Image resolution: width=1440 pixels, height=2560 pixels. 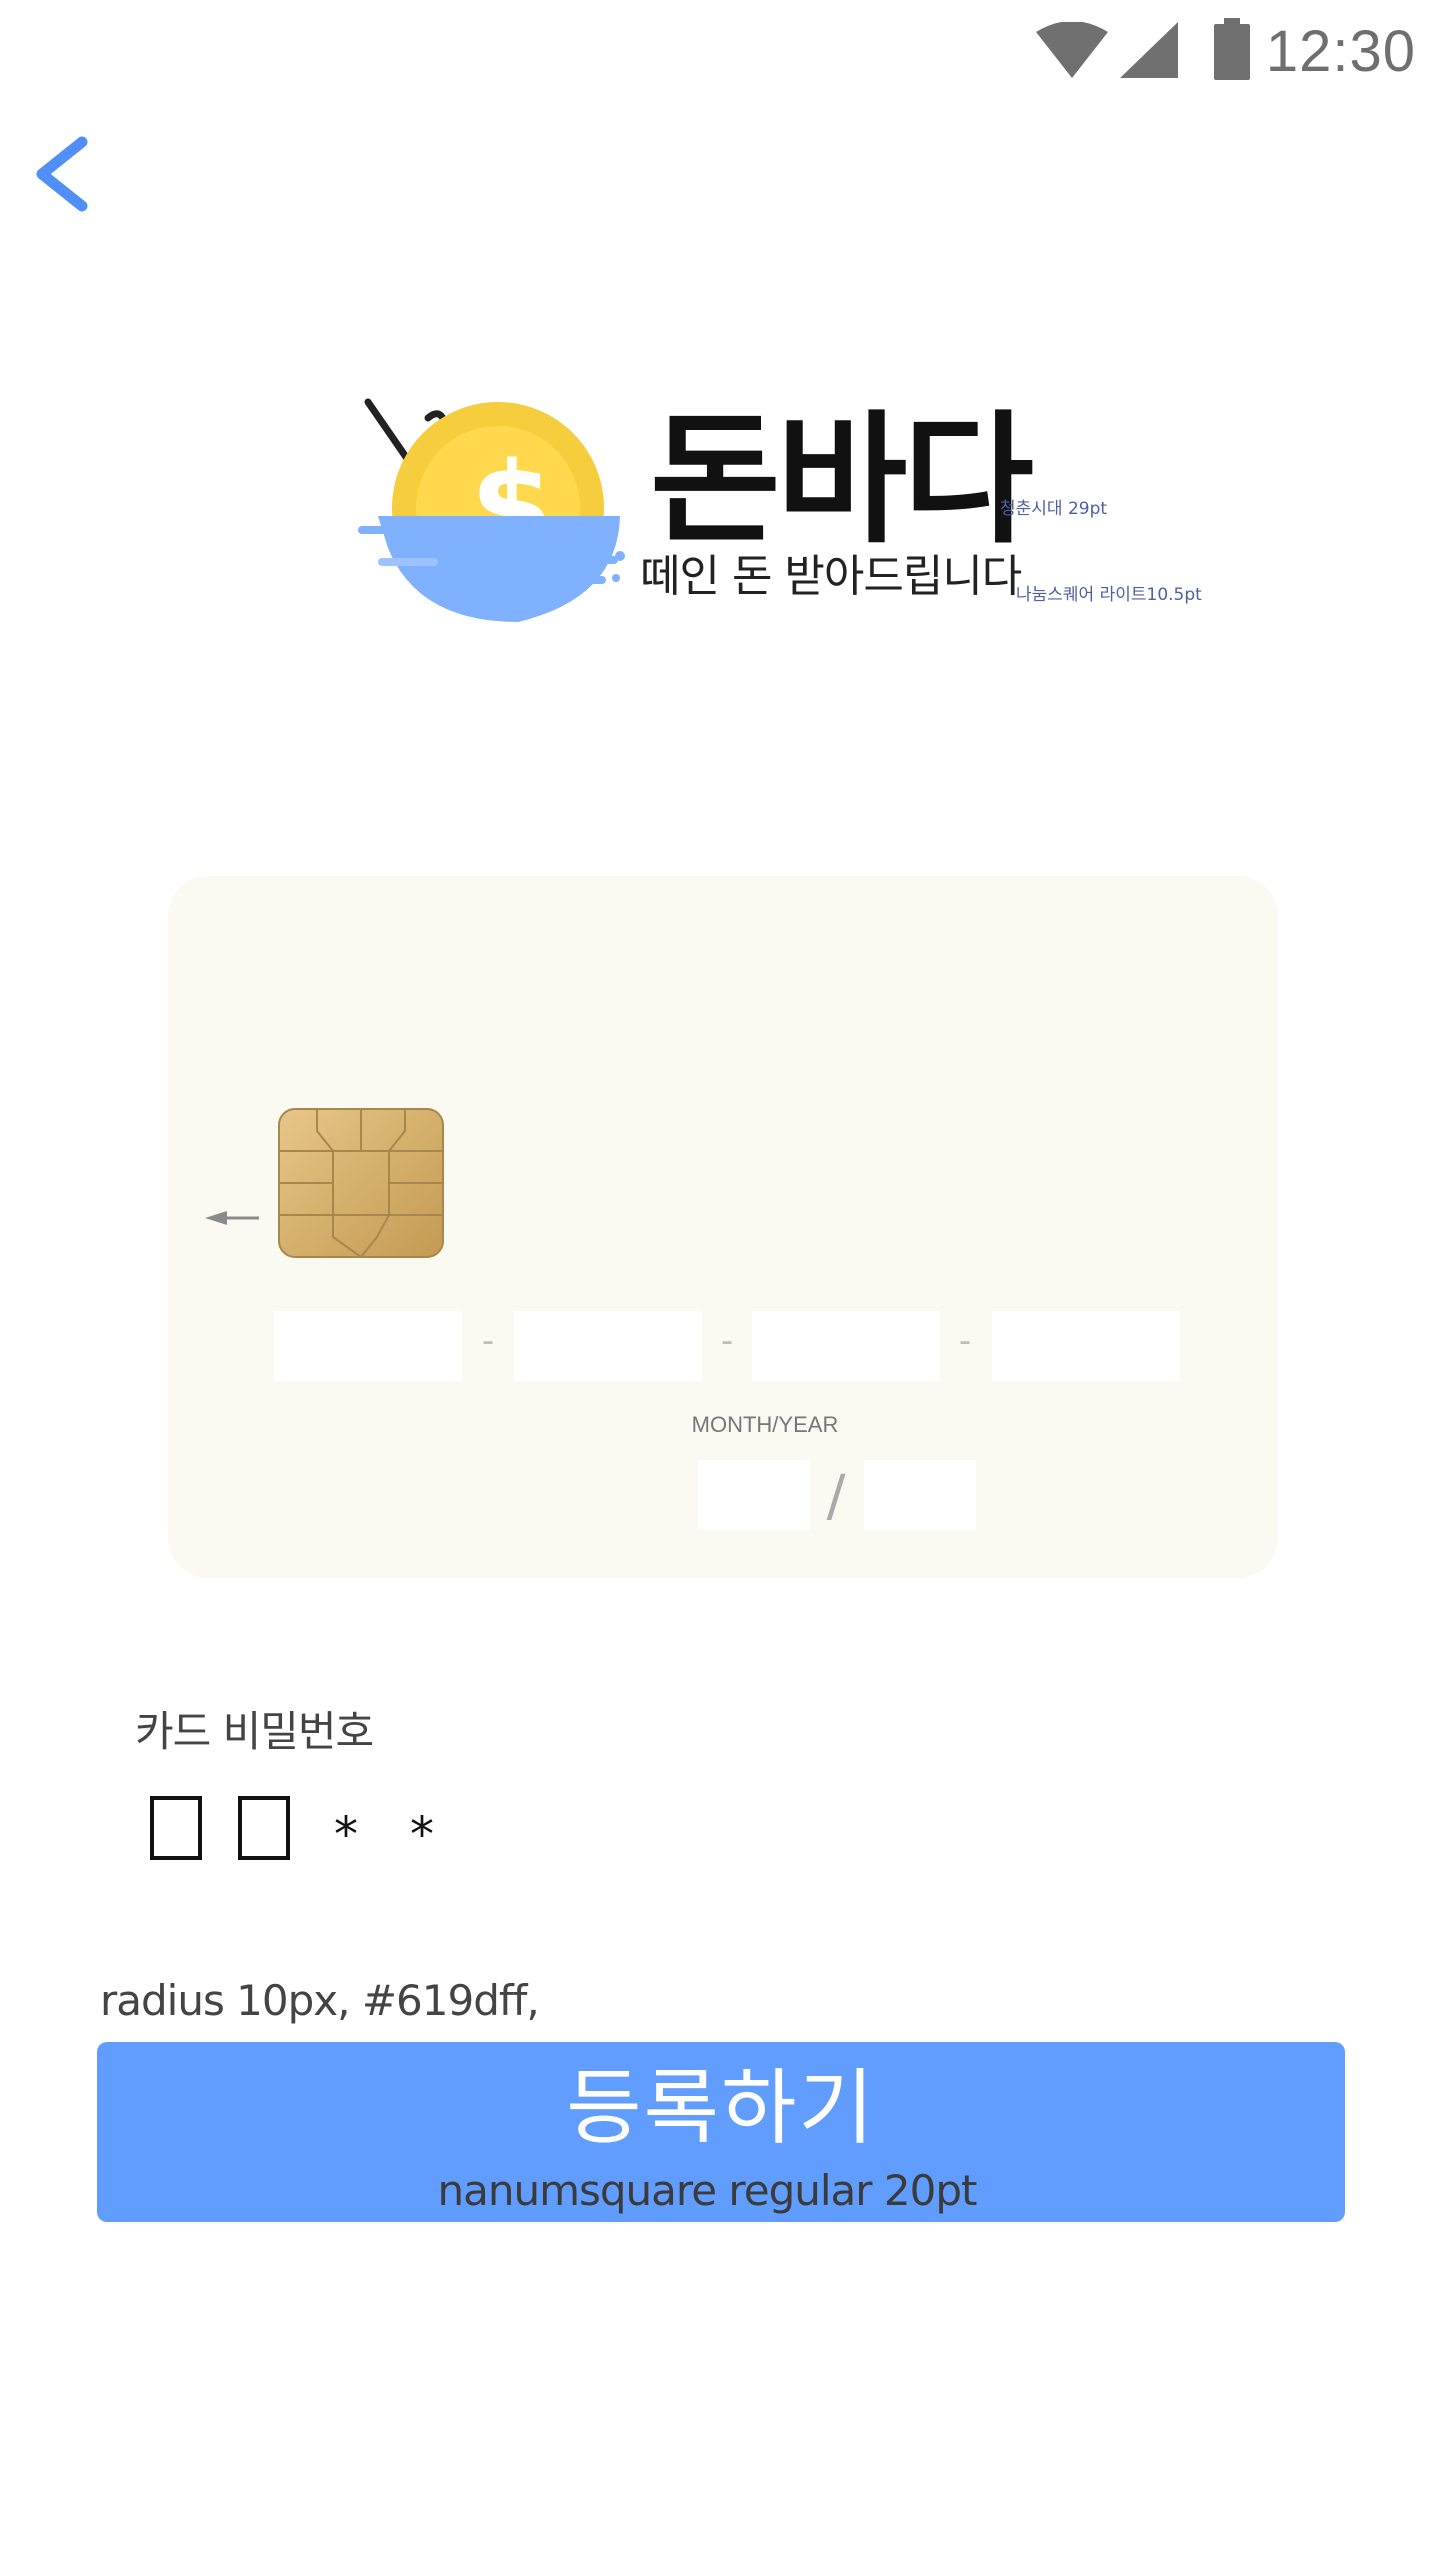 I want to click on expiry-year-input, so click(x=920, y=1495).